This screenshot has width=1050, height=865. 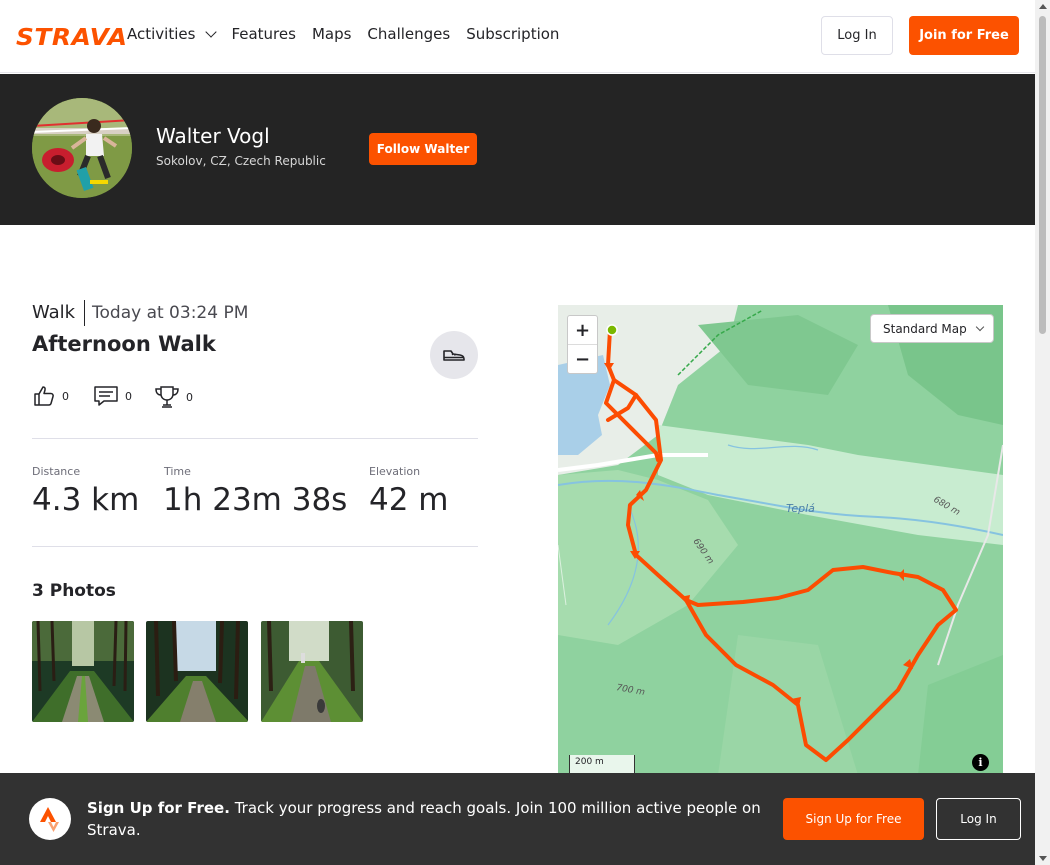 I want to click on map-label-river: Teplá, so click(x=800, y=508).